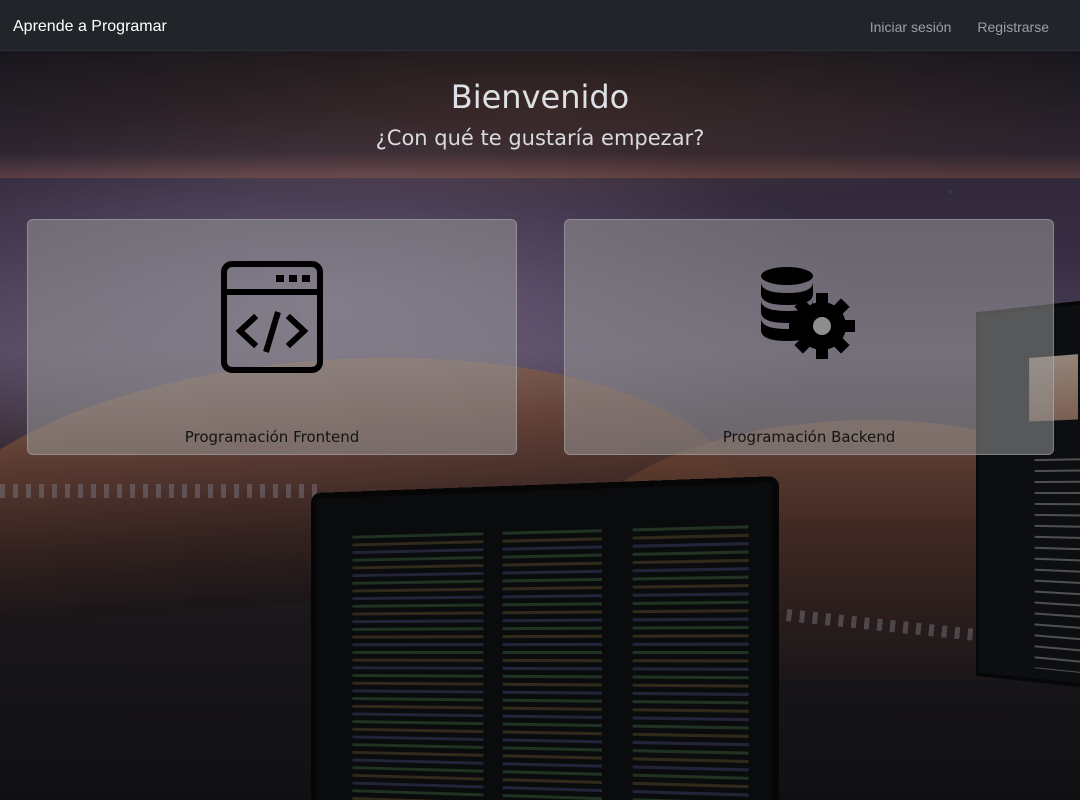  I want to click on card-label-frontend: Programación Frontend, so click(272, 437).